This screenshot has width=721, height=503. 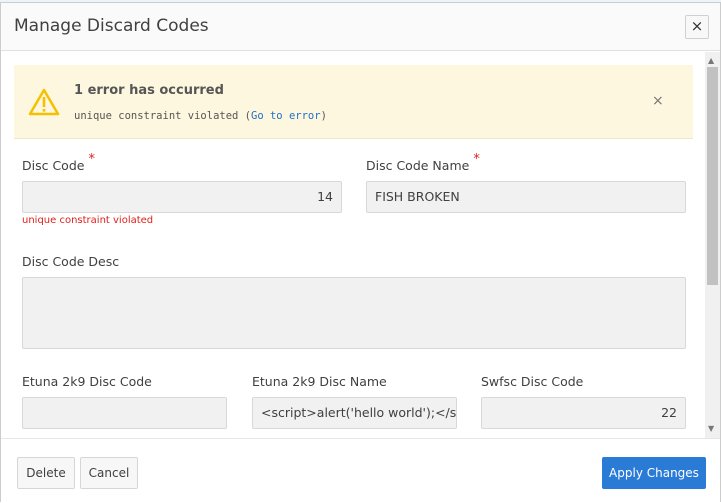 I want to click on disc-code-label-text: Disc Code, so click(x=53, y=165).